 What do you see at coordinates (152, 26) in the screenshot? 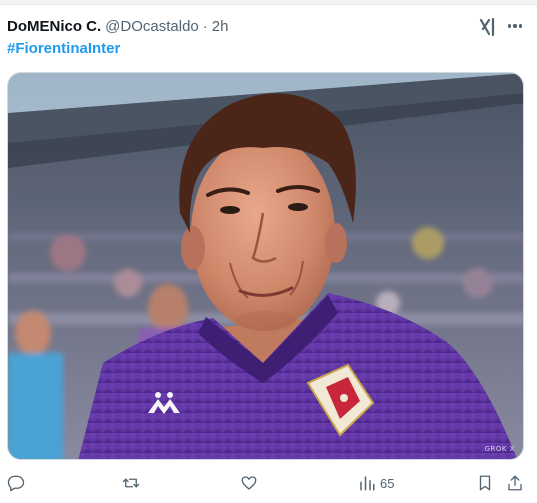
I see `author-handle: @DOcastaldo` at bounding box center [152, 26].